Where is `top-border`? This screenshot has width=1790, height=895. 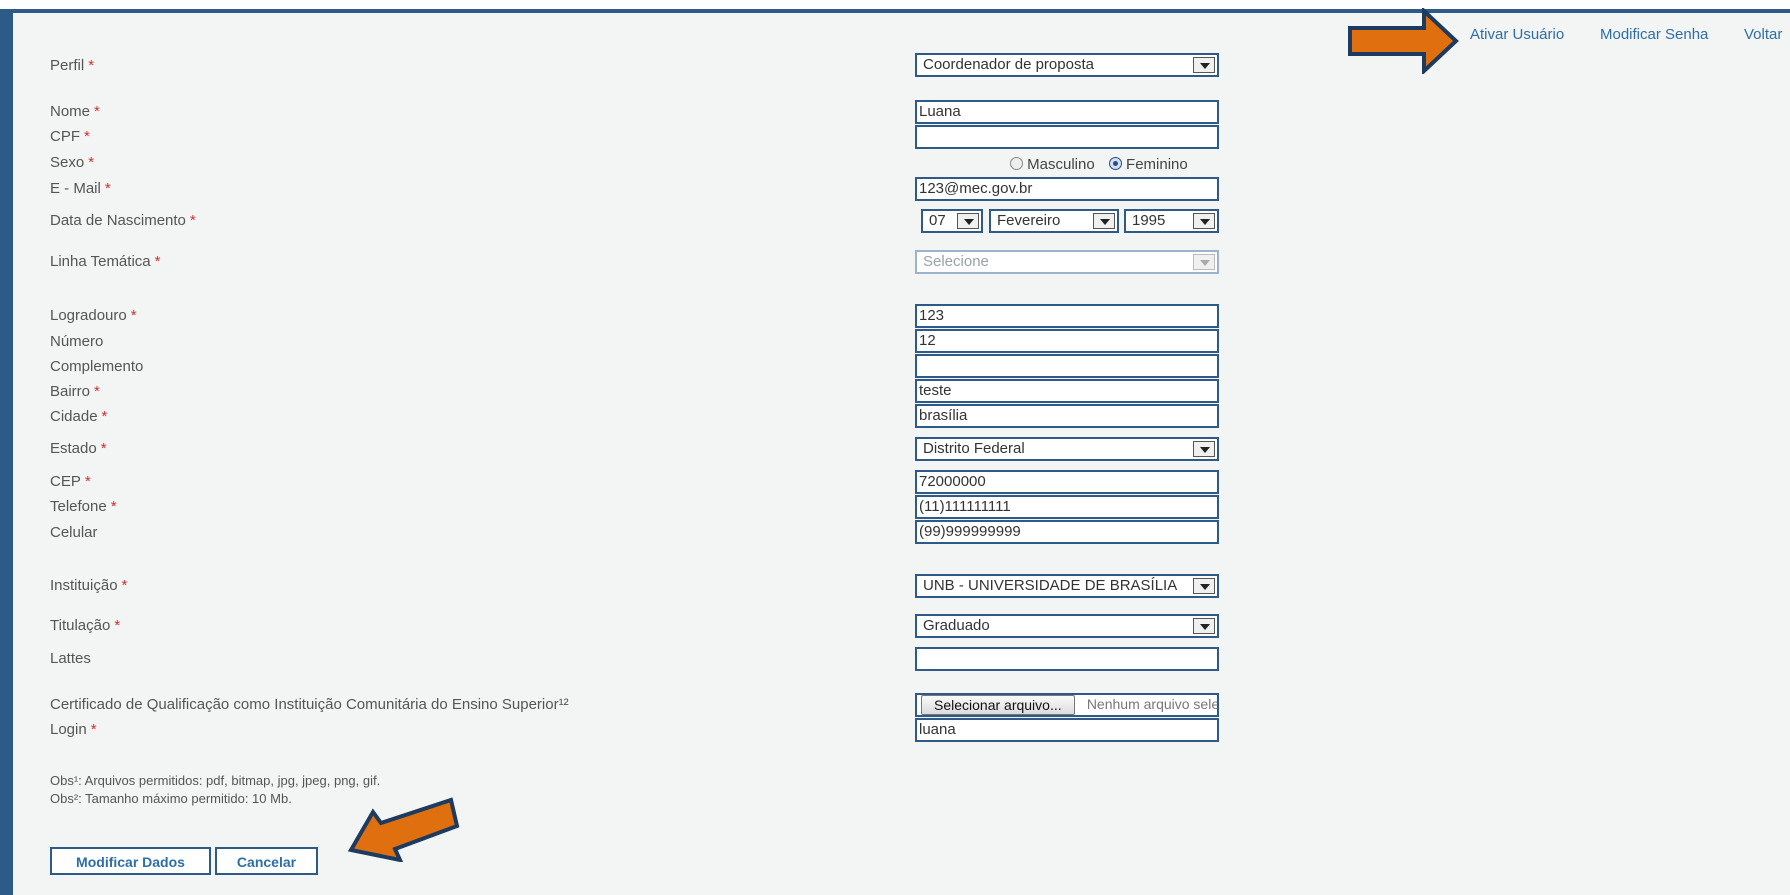
top-border is located at coordinates (895, 6).